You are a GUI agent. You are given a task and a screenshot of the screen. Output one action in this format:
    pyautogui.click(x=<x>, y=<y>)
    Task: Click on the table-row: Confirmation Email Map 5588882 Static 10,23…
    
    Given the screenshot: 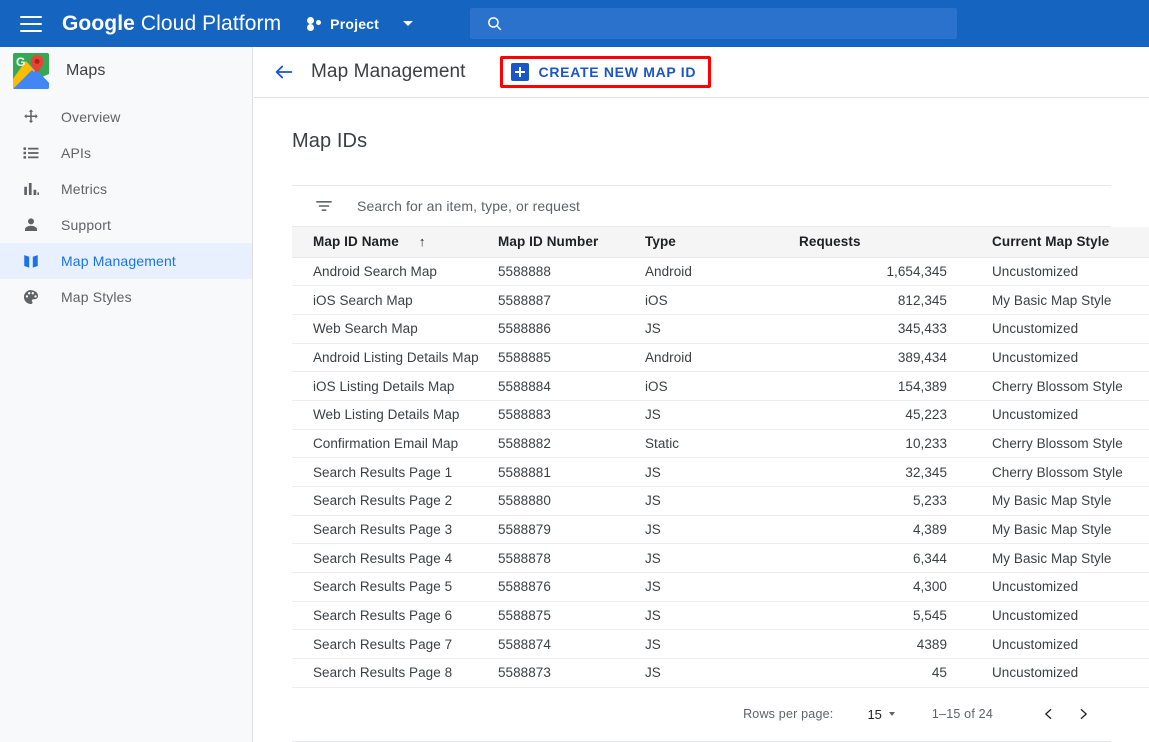 What is the action you would take?
    pyautogui.click(x=720, y=444)
    